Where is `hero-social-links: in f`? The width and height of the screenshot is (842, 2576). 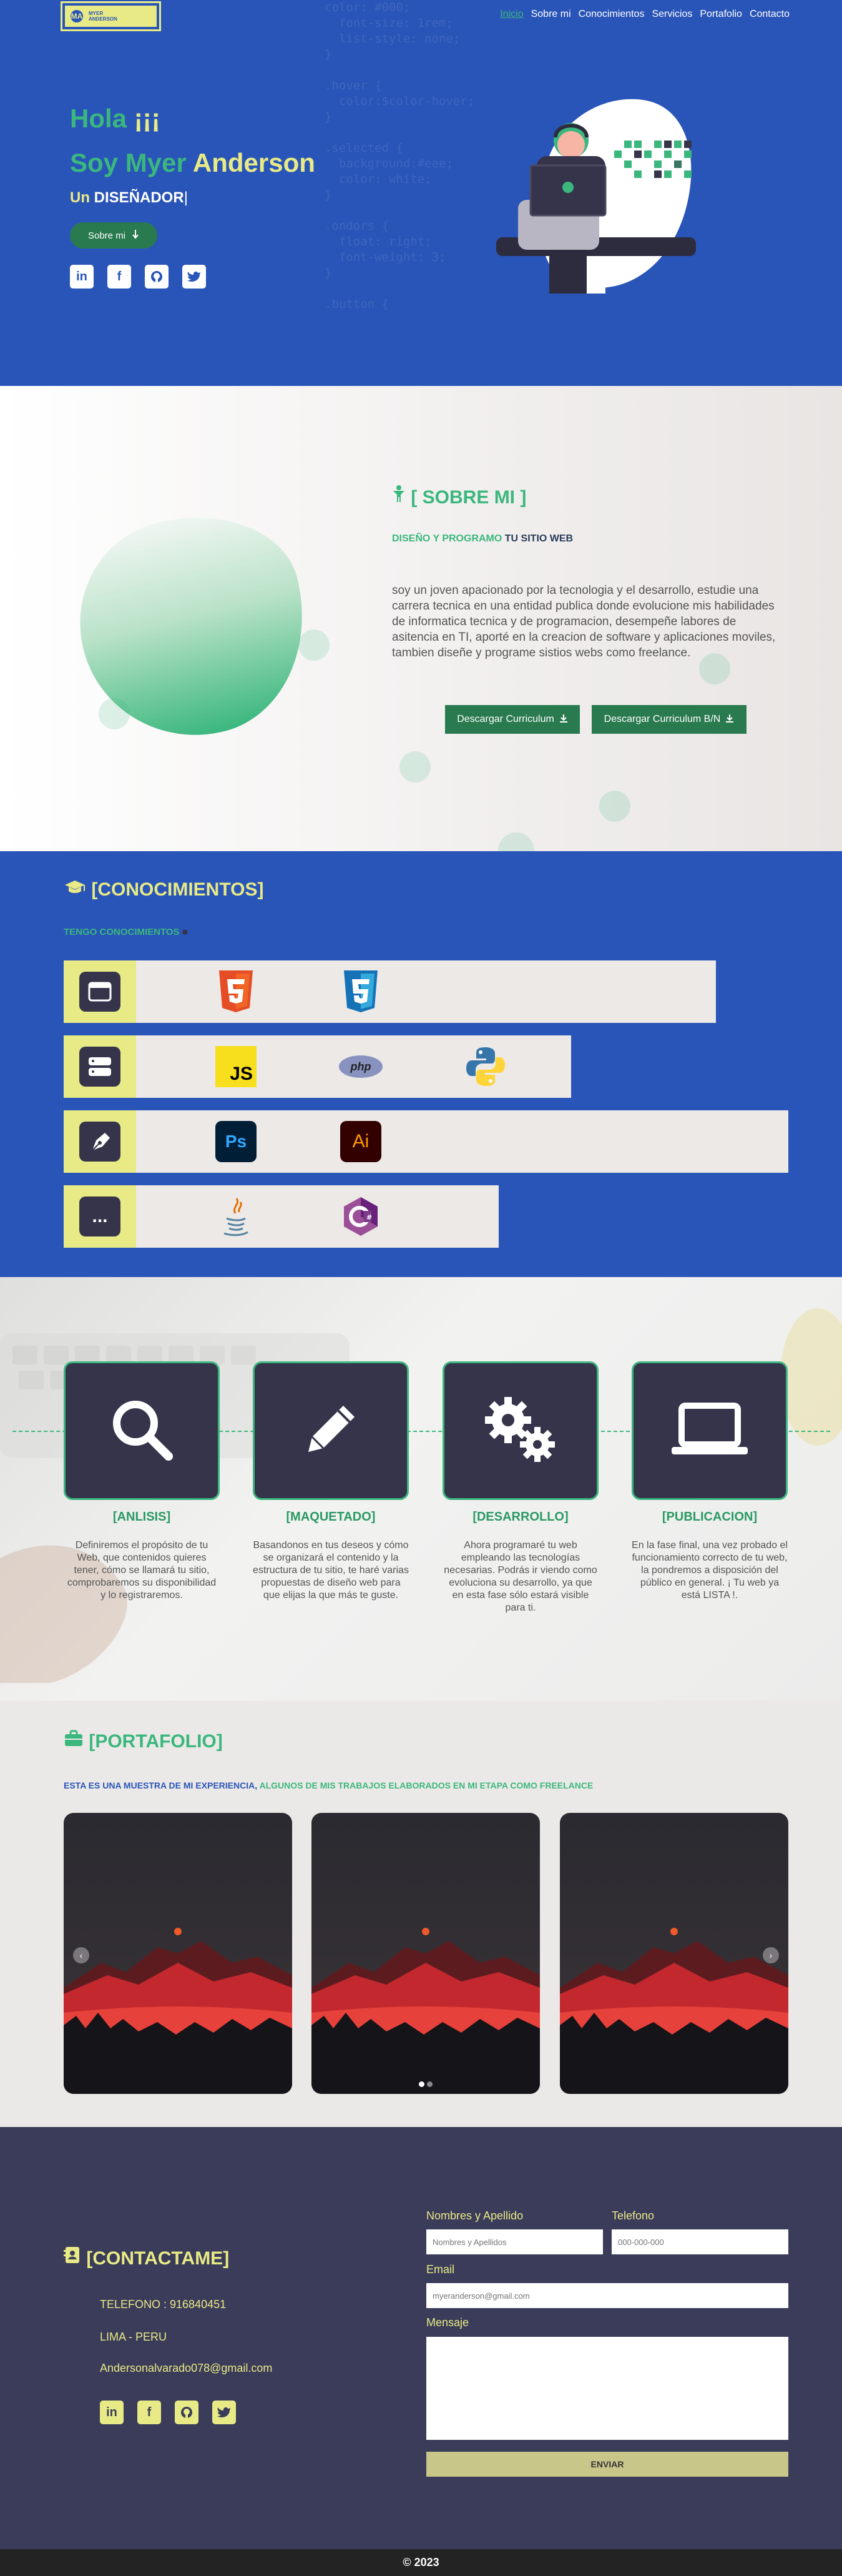
hero-social-links: in f is located at coordinates (138, 277).